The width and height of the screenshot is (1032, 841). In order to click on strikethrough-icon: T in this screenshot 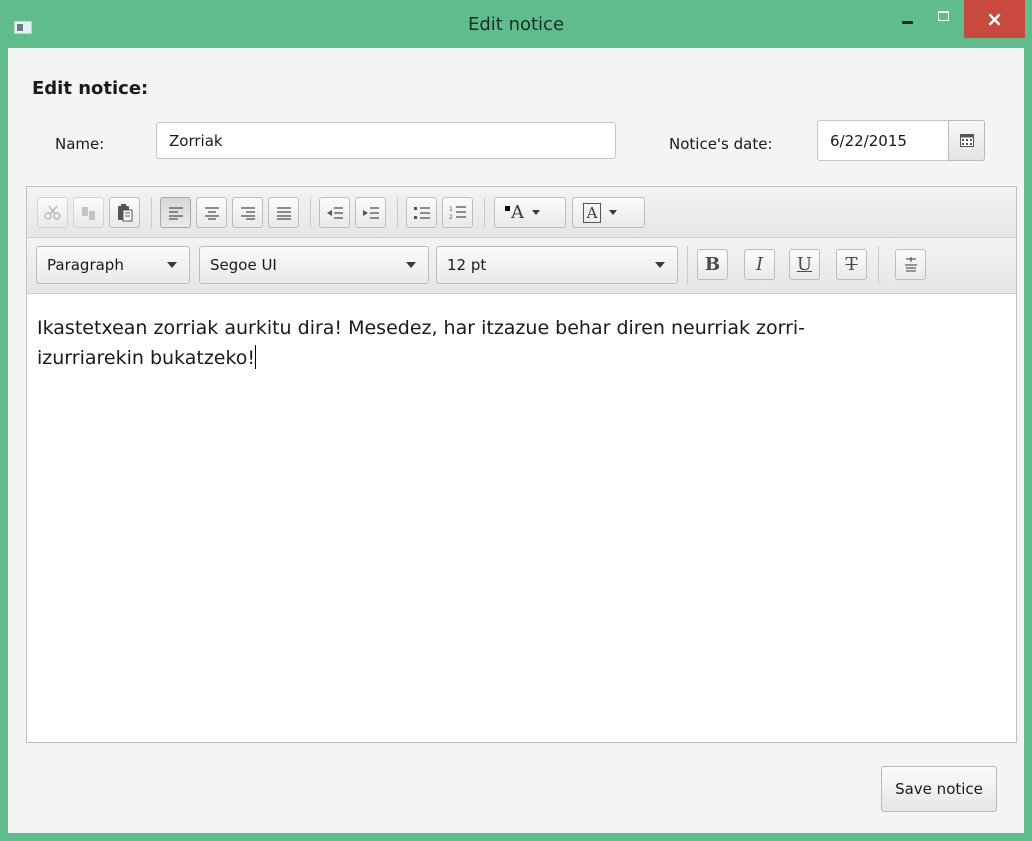, I will do `click(851, 264)`.